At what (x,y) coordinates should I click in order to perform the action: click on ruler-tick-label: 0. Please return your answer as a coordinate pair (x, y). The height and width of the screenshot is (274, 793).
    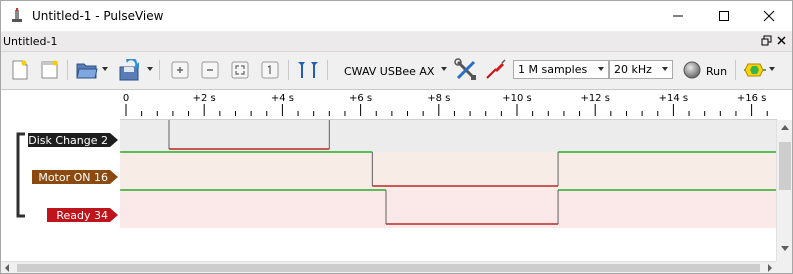
    Looking at the image, I should click on (126, 98).